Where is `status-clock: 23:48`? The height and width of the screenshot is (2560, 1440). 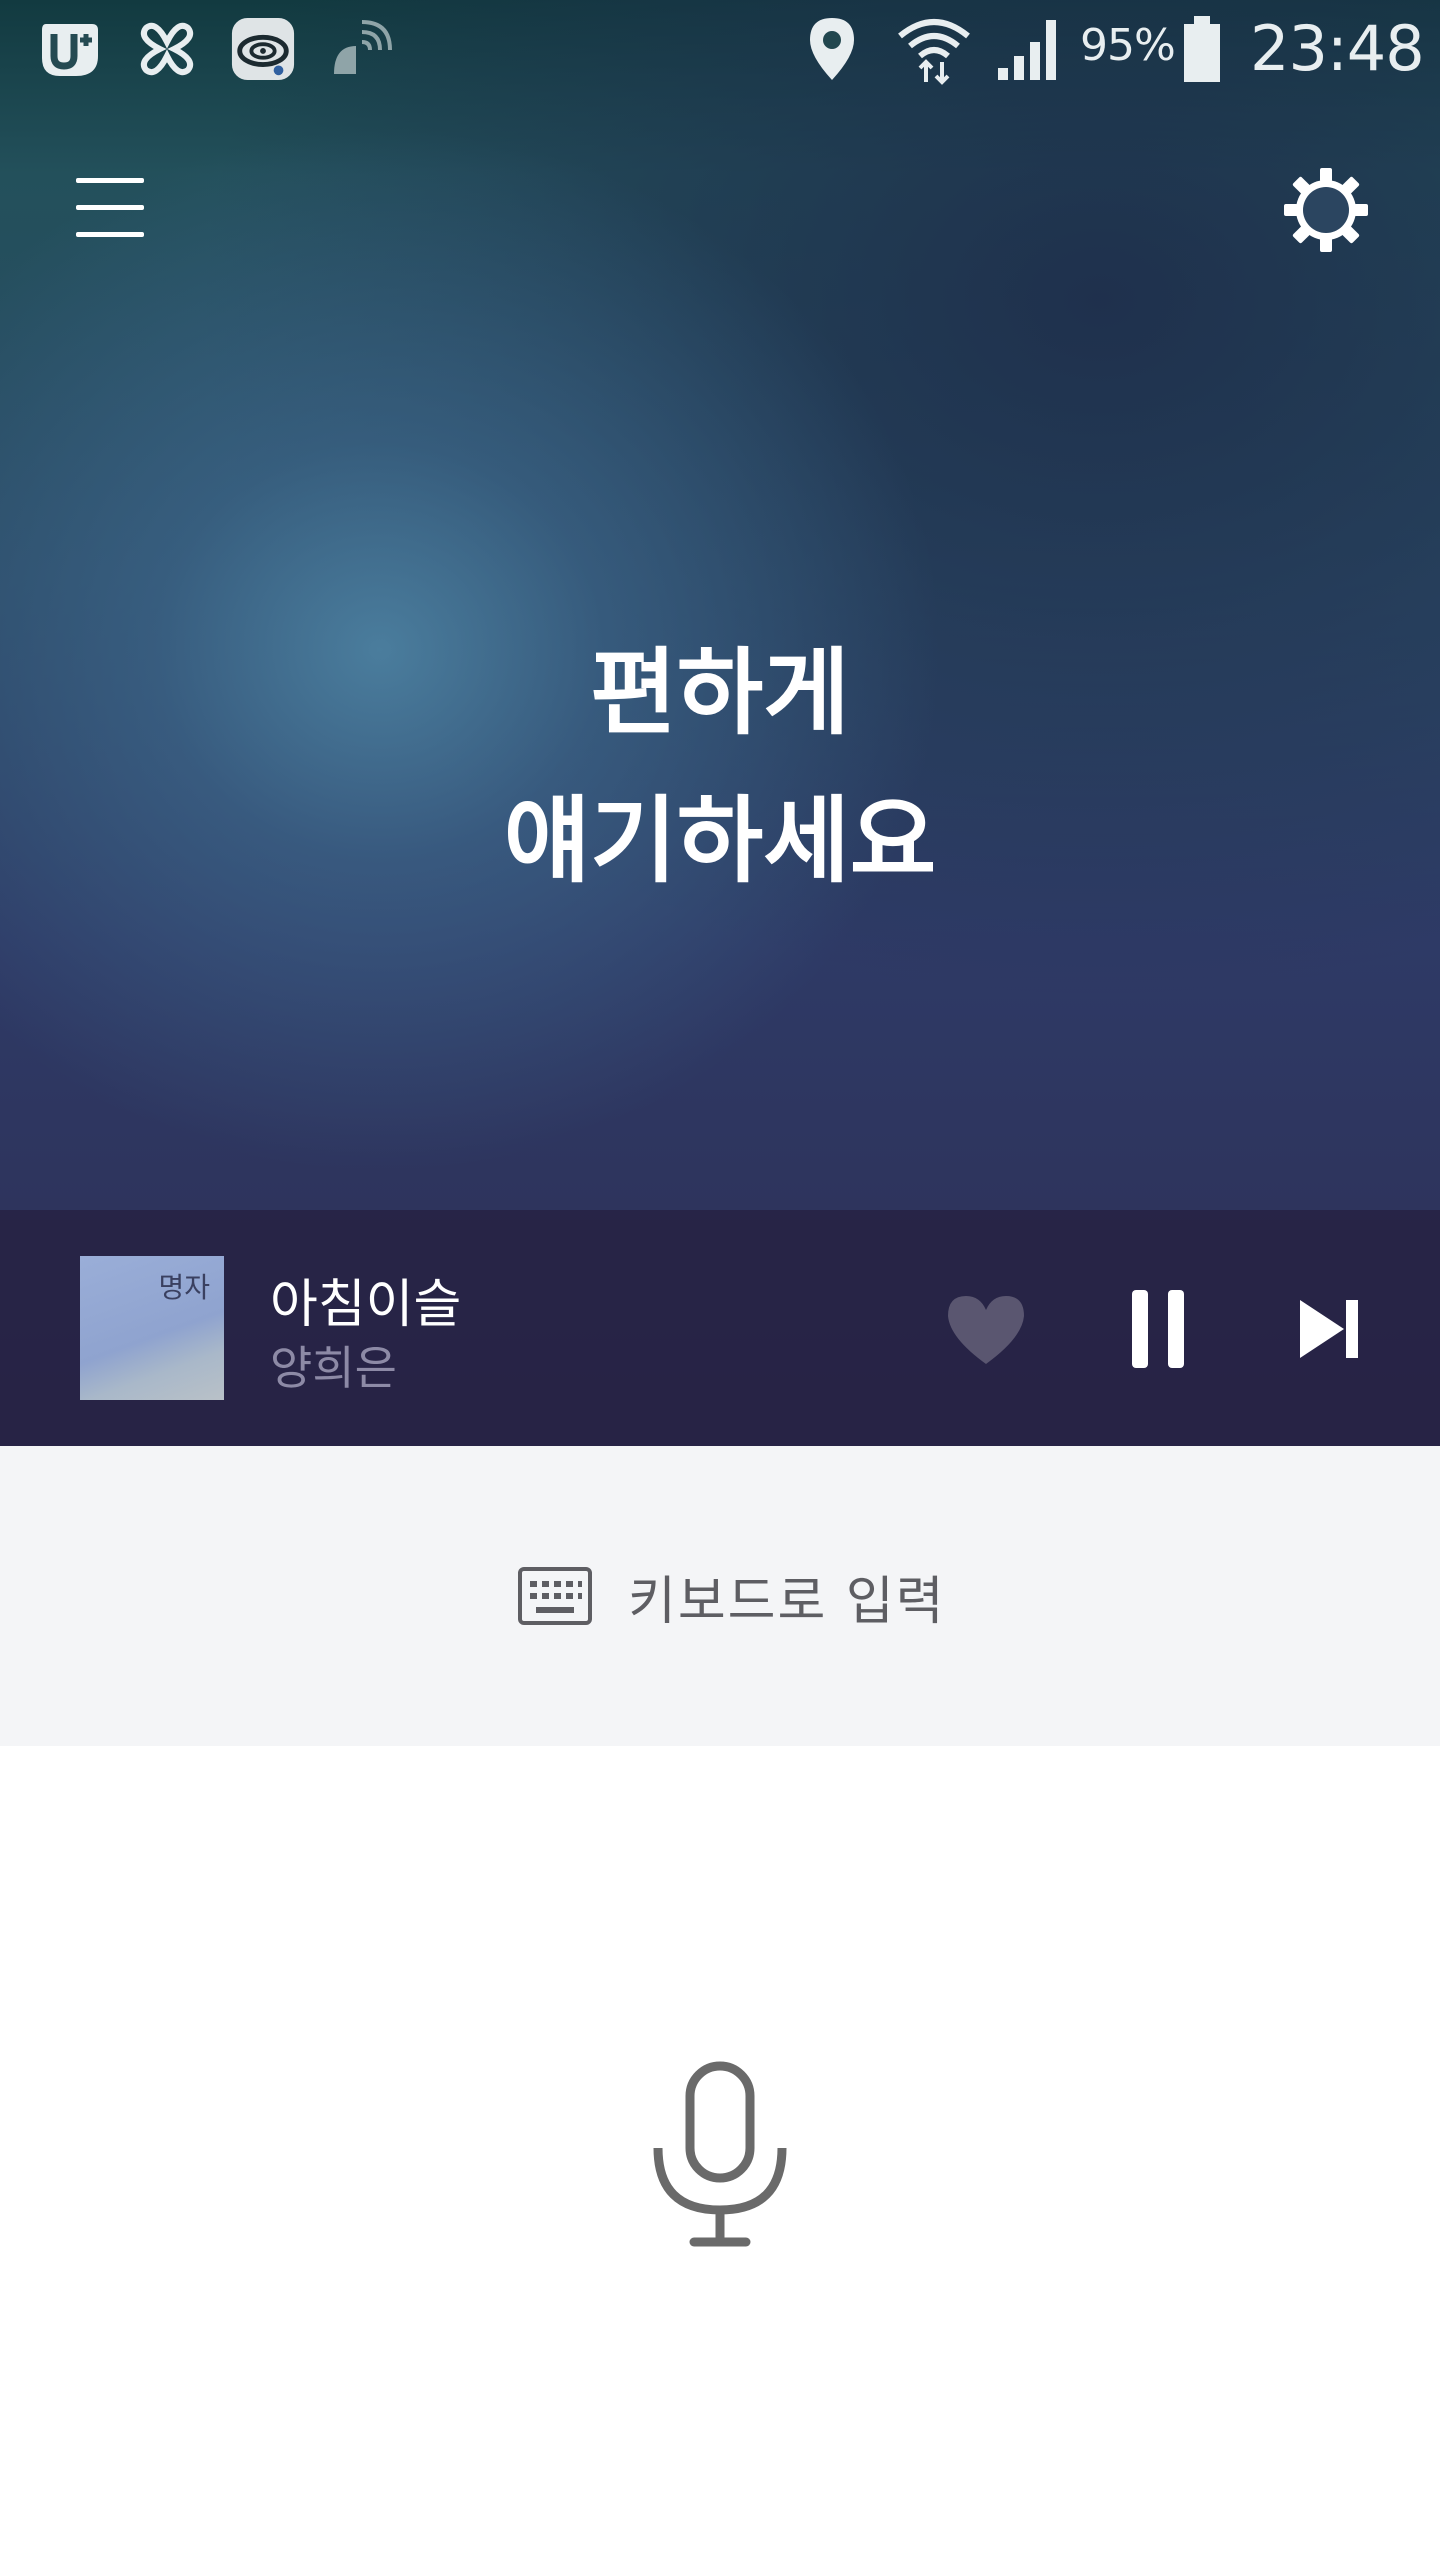
status-clock: 23:48 is located at coordinates (1337, 48).